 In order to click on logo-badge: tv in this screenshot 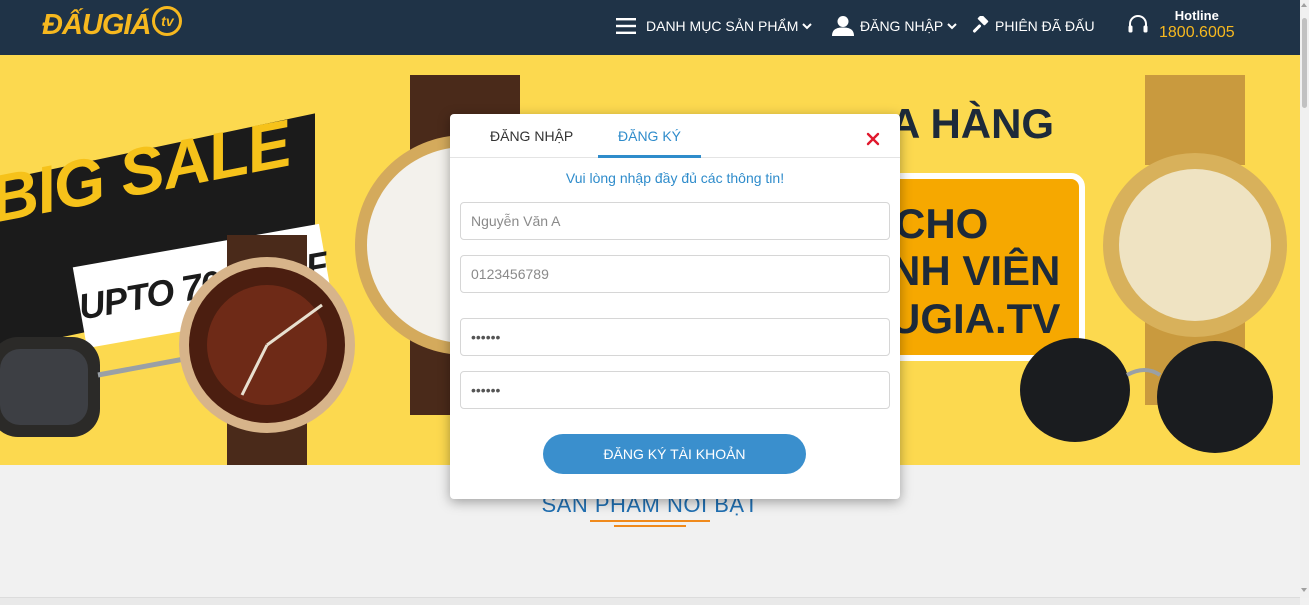, I will do `click(167, 21)`.